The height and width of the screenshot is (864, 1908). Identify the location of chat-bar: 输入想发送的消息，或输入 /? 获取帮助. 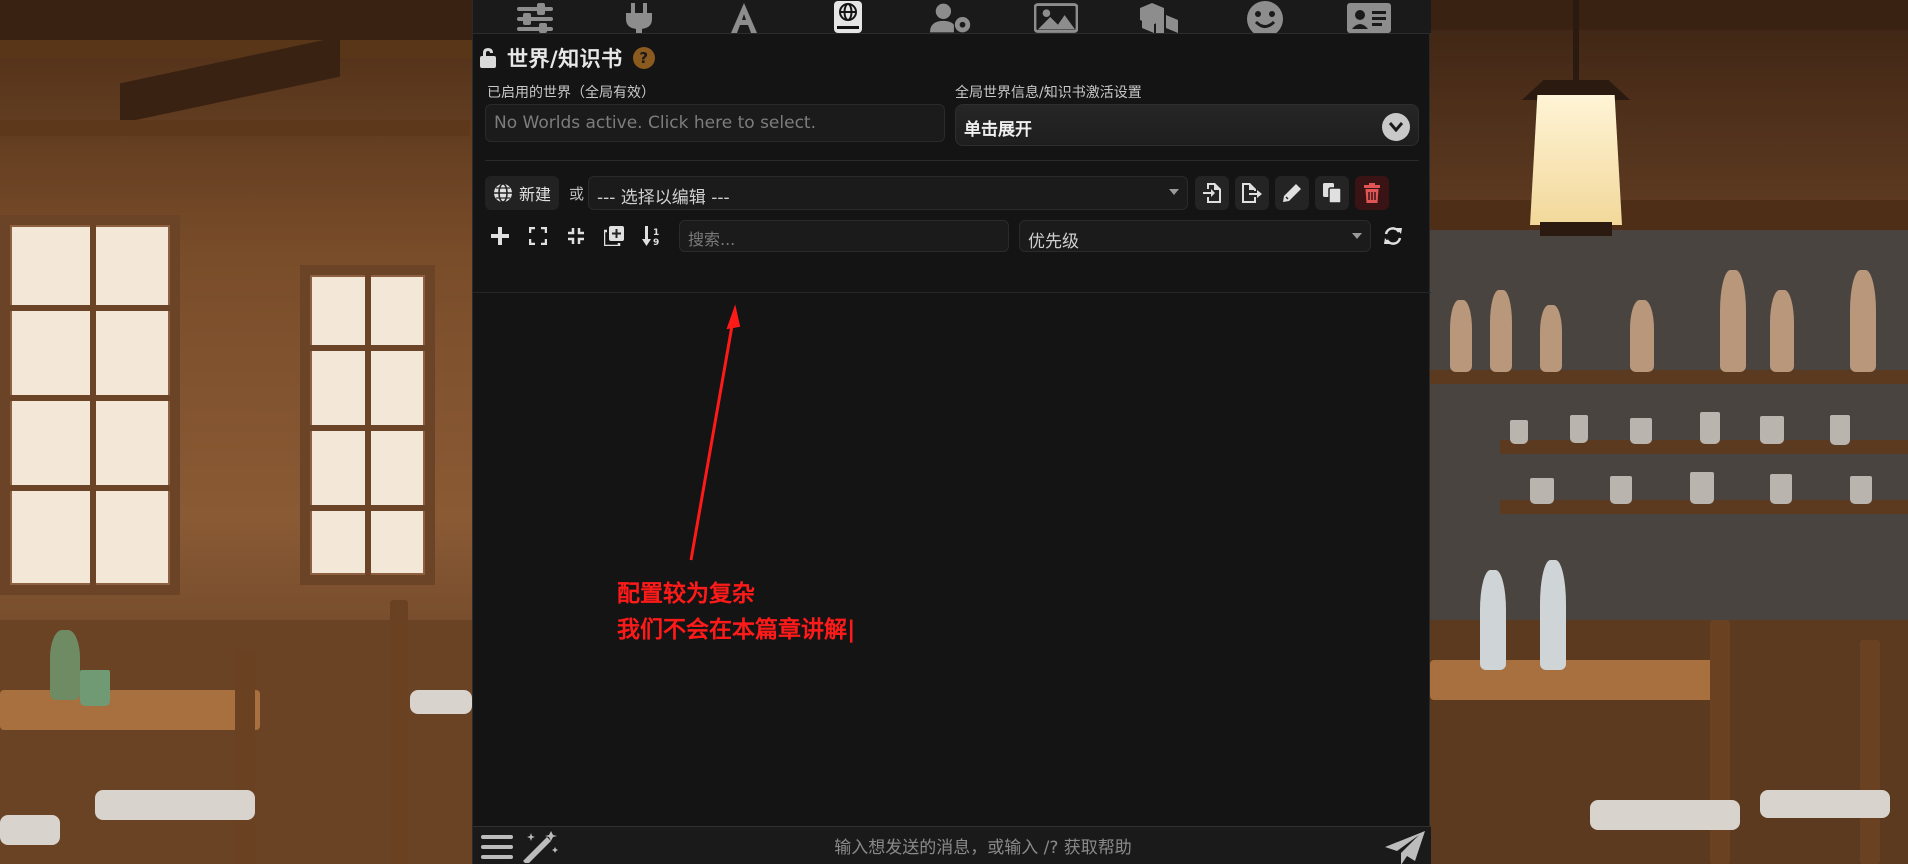
(952, 845).